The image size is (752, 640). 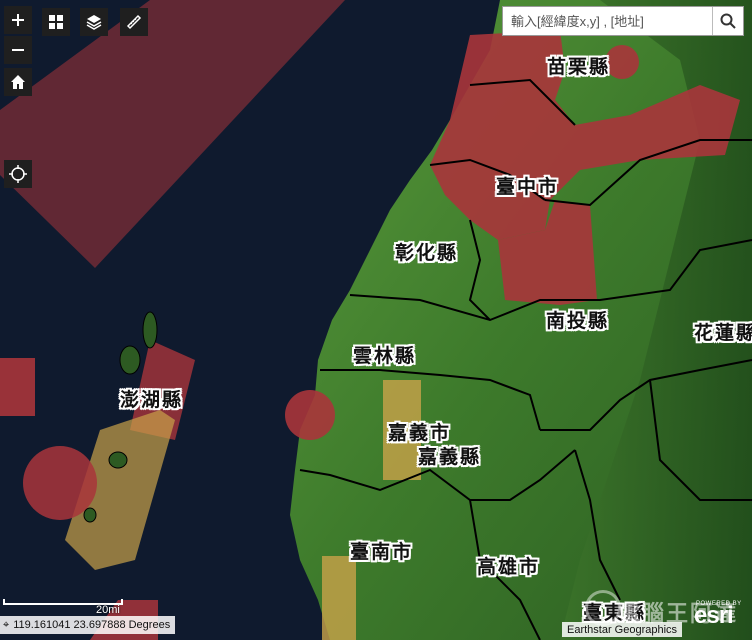 I want to click on attribution: Earthstar Geographics, so click(x=622, y=629).